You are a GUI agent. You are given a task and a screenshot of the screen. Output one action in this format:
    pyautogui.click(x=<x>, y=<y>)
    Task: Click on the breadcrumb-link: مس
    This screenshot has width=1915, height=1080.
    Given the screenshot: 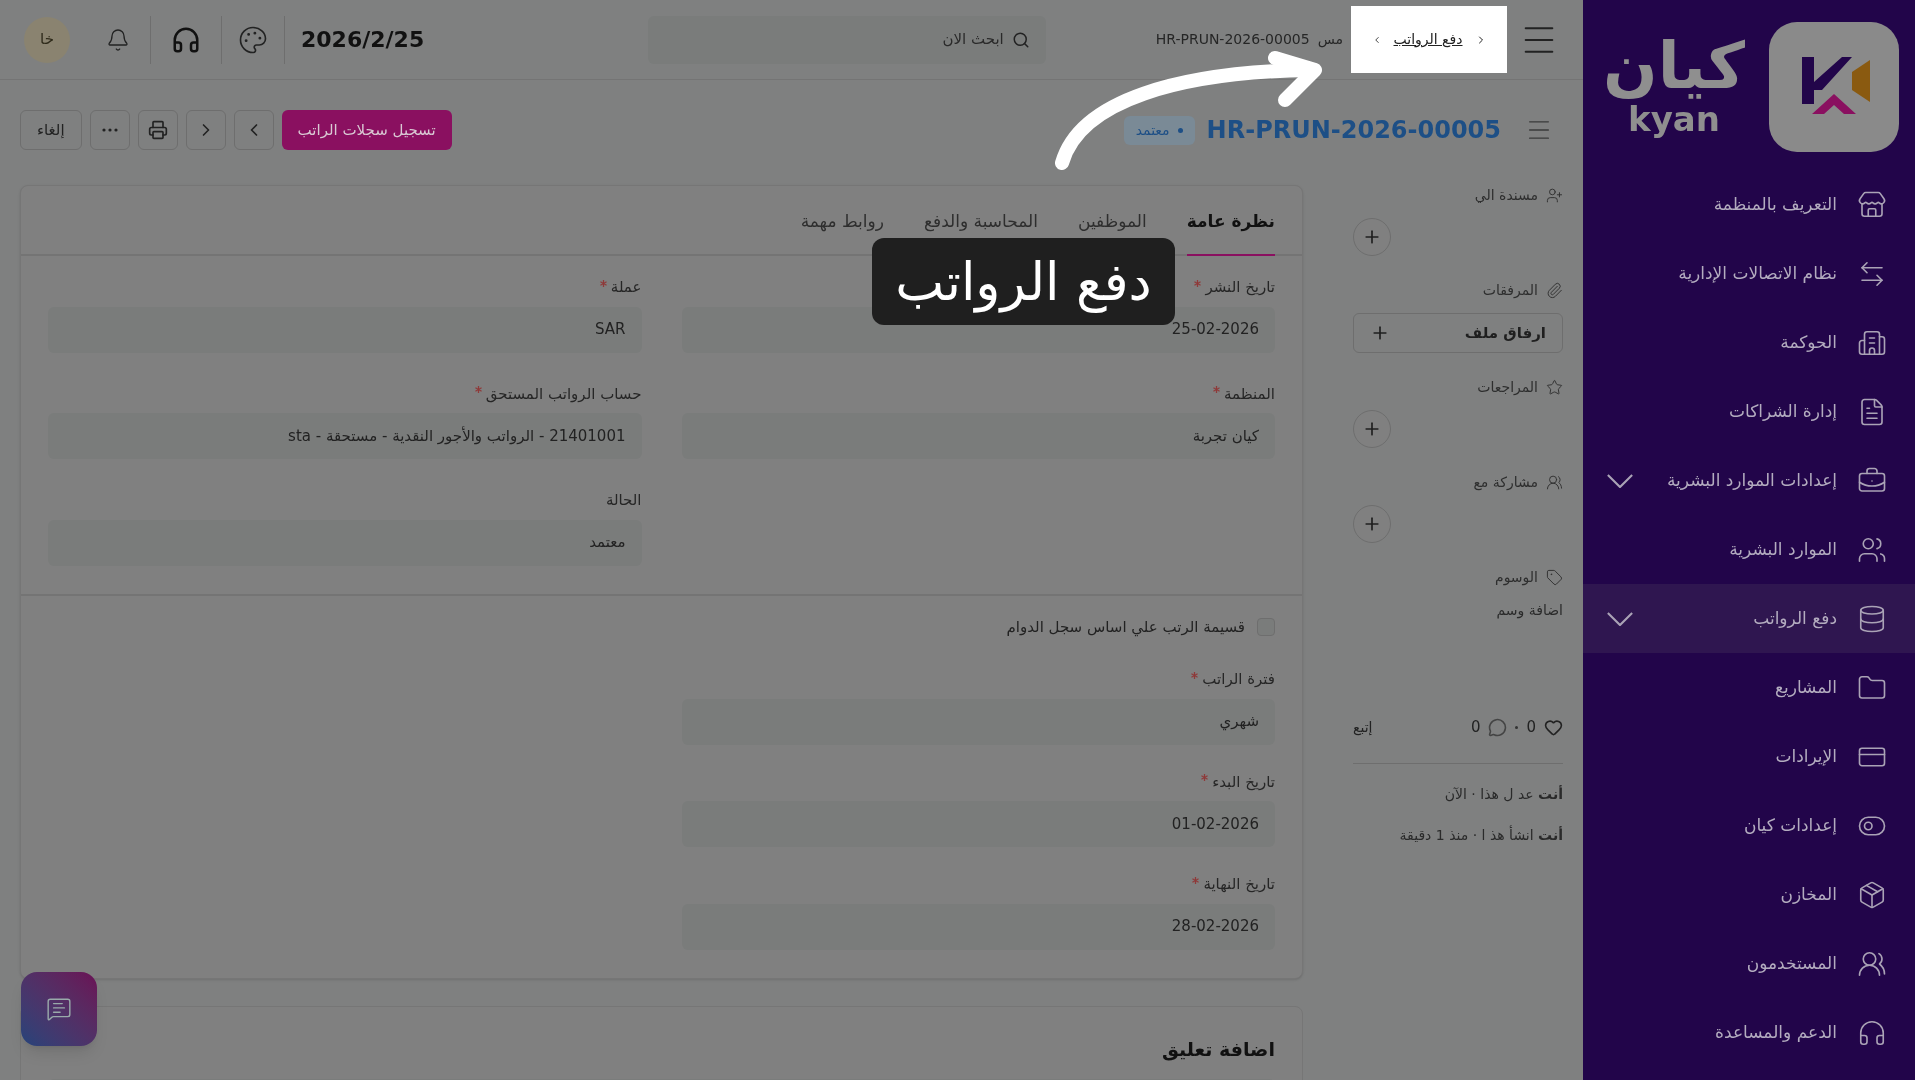 What is the action you would take?
    pyautogui.click(x=1330, y=39)
    